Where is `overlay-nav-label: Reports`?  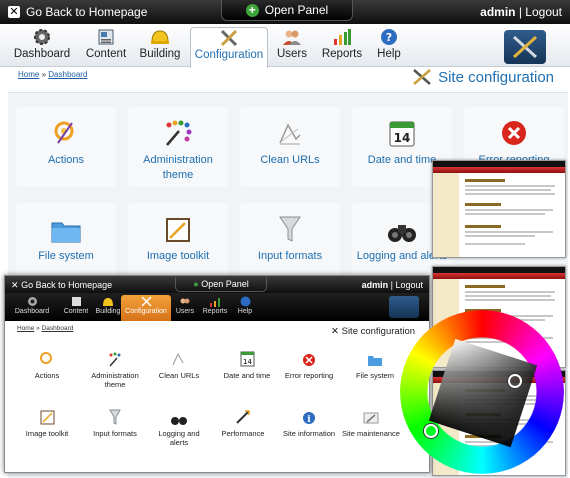 overlay-nav-label: Reports is located at coordinates (215, 311).